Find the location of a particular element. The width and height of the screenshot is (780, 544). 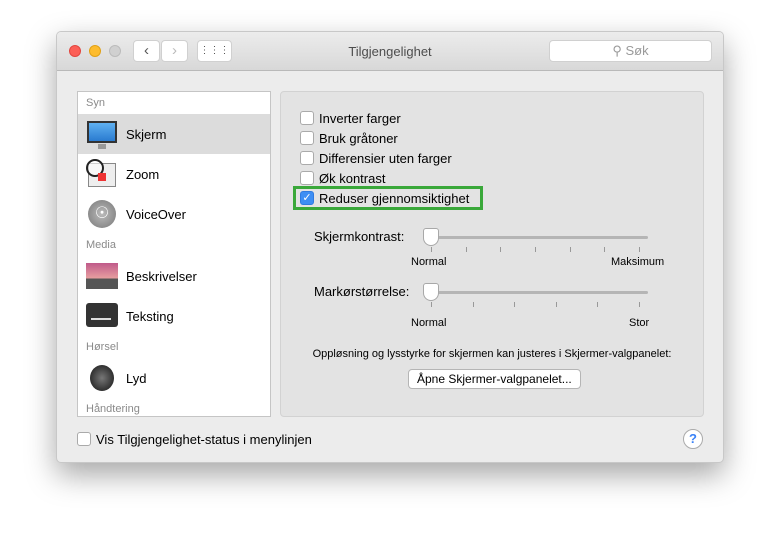

label: Vis Tilgjengelighet-status i menylinjen is located at coordinates (204, 439).